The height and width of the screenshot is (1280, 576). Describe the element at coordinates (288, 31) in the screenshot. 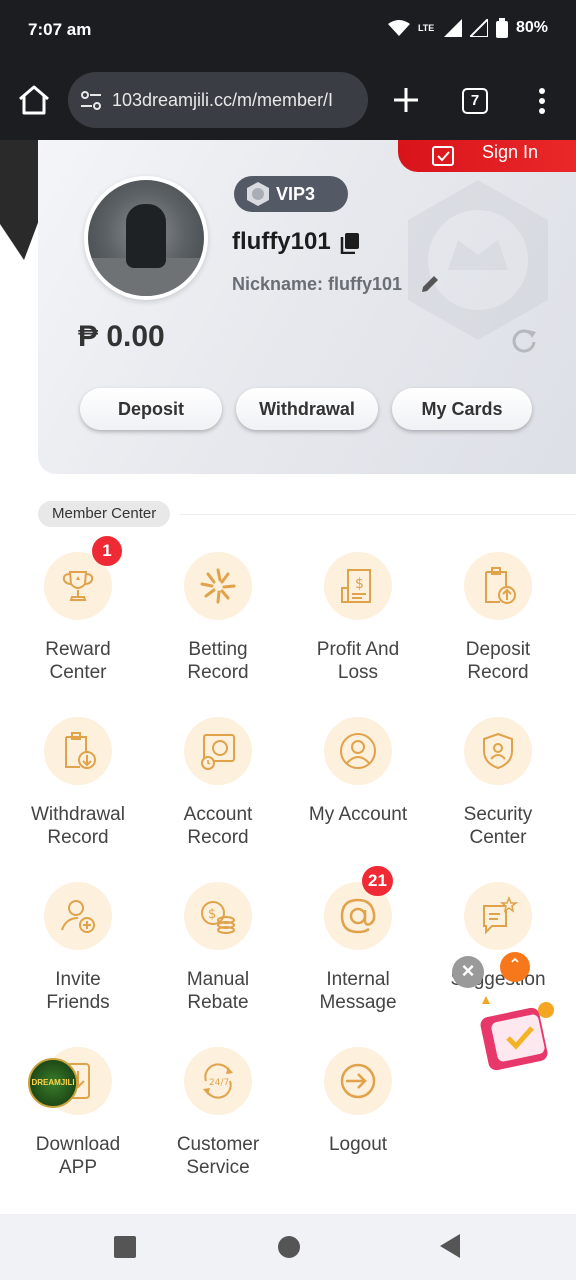

I see `status-bar: 7:07 am LTE 80%` at that location.